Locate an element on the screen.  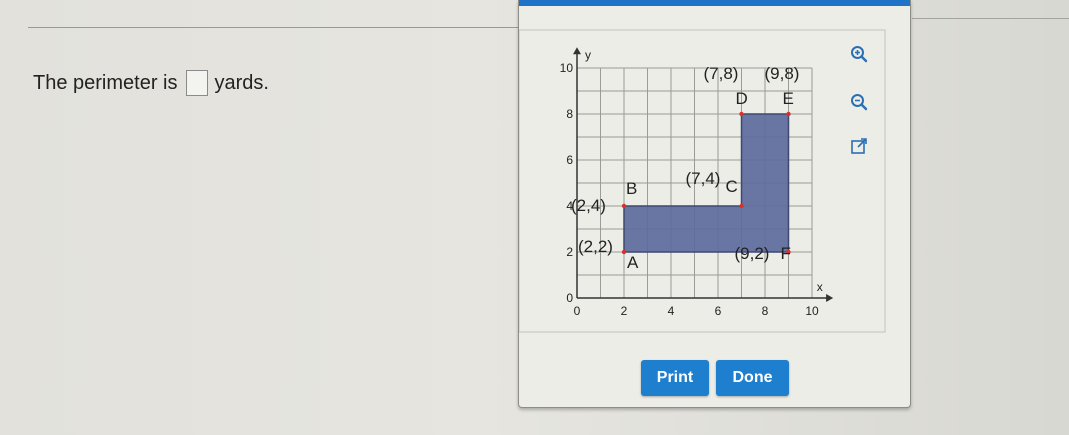
question-prefix: The perimeter is is located at coordinates (105, 82).